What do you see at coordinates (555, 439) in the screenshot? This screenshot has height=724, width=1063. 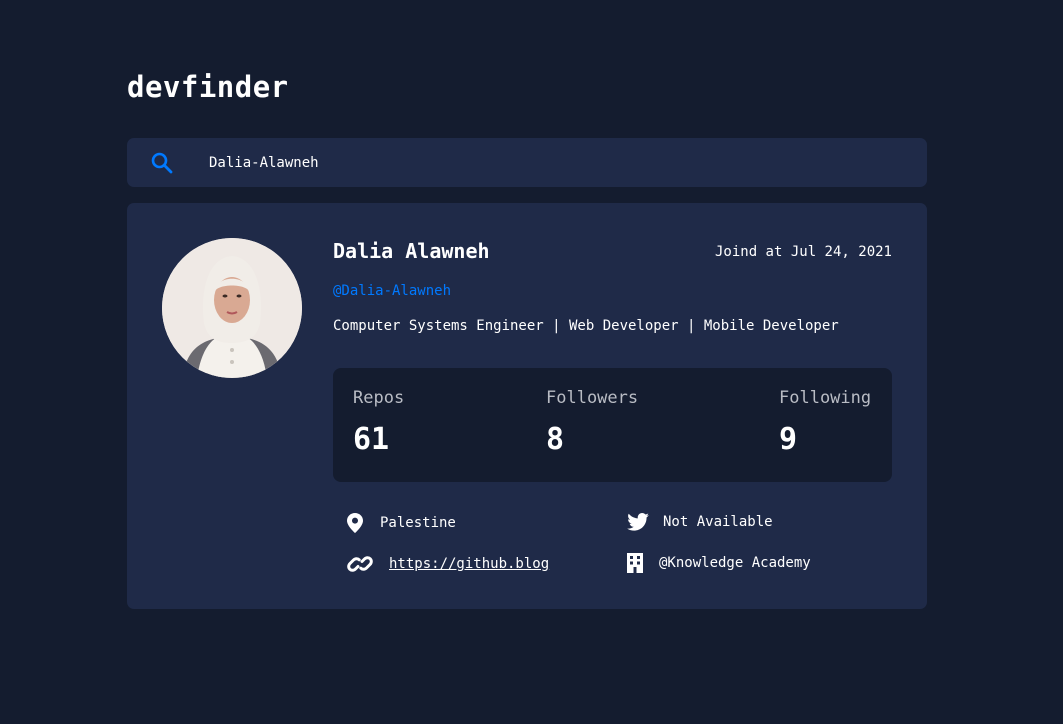 I see `stat-value: 8` at bounding box center [555, 439].